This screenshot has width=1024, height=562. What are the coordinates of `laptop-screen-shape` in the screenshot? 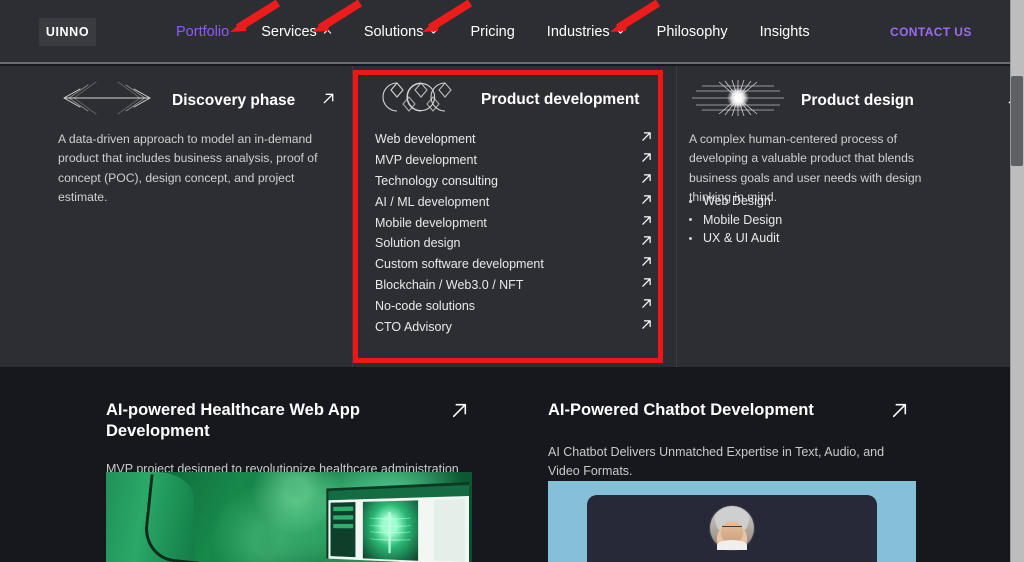 It's located at (397, 521).